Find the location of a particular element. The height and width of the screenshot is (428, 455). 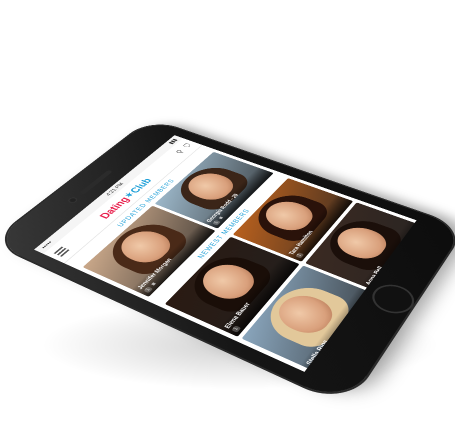

search-icon: ⚲ is located at coordinates (180, 152).